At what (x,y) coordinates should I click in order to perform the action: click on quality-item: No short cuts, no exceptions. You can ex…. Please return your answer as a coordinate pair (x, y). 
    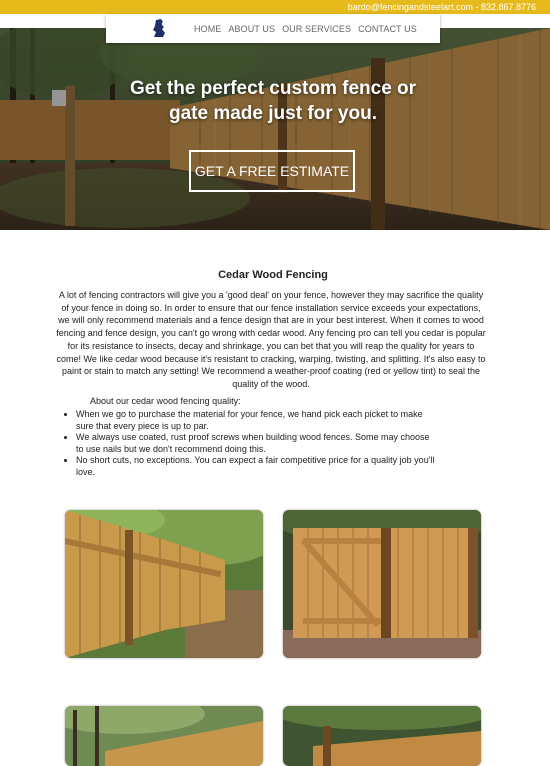
    Looking at the image, I should click on (256, 466).